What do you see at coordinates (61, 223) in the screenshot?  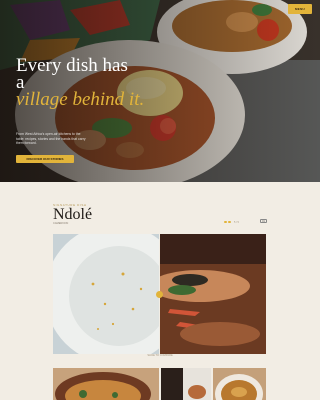 I see `dish-origin: CAMEROON` at bounding box center [61, 223].